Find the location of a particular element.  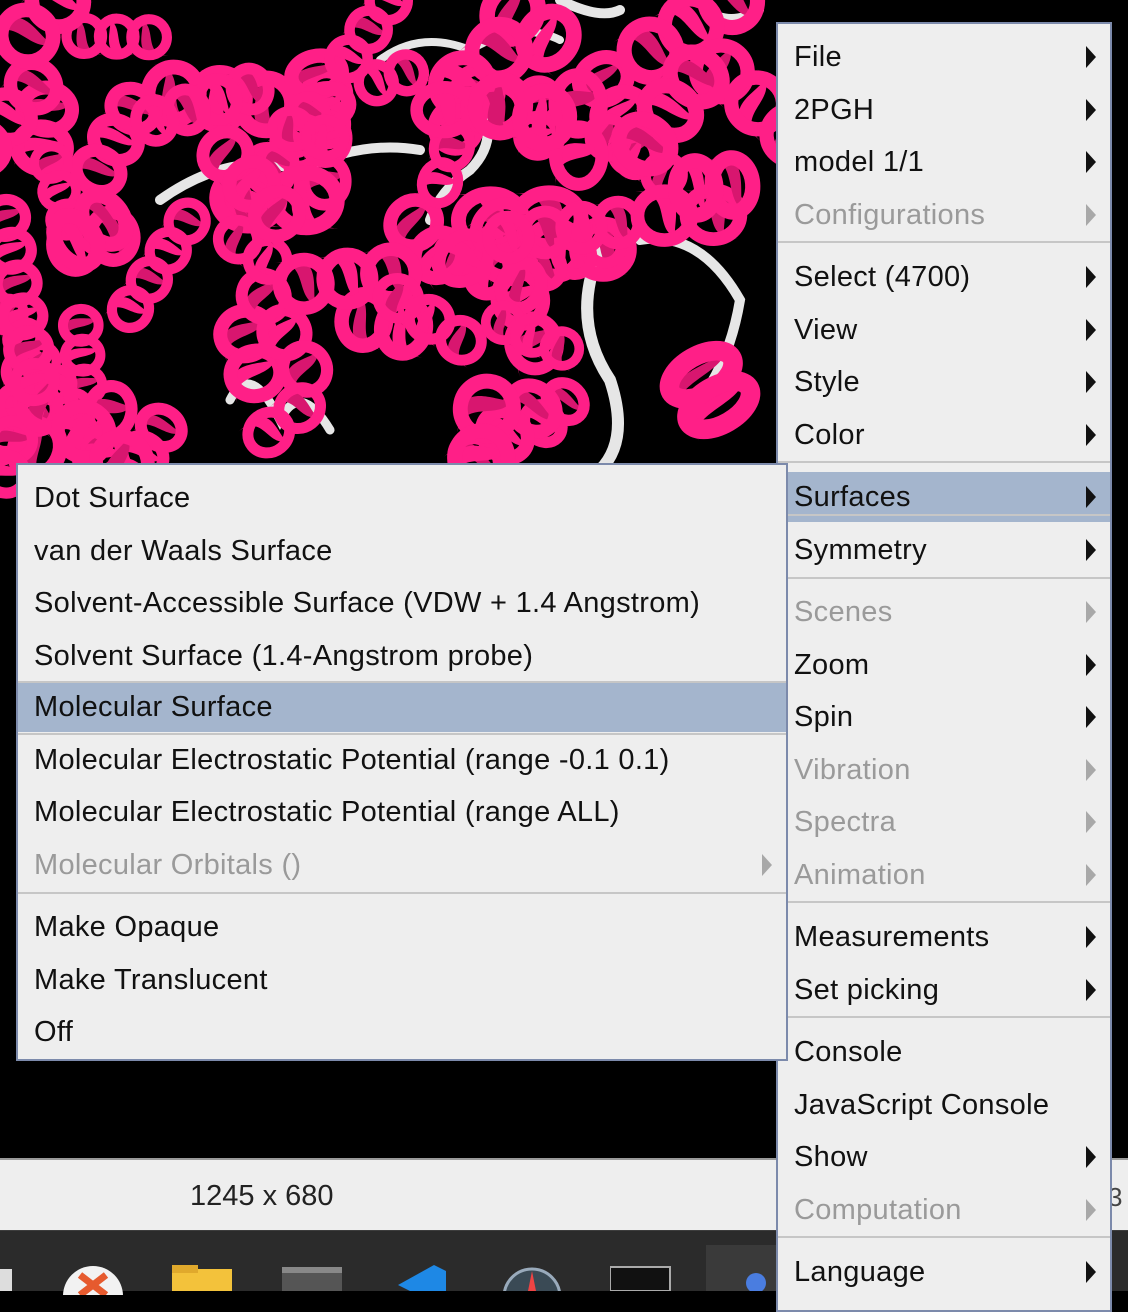

menu-item-zoom: Zoom is located at coordinates (944, 665).